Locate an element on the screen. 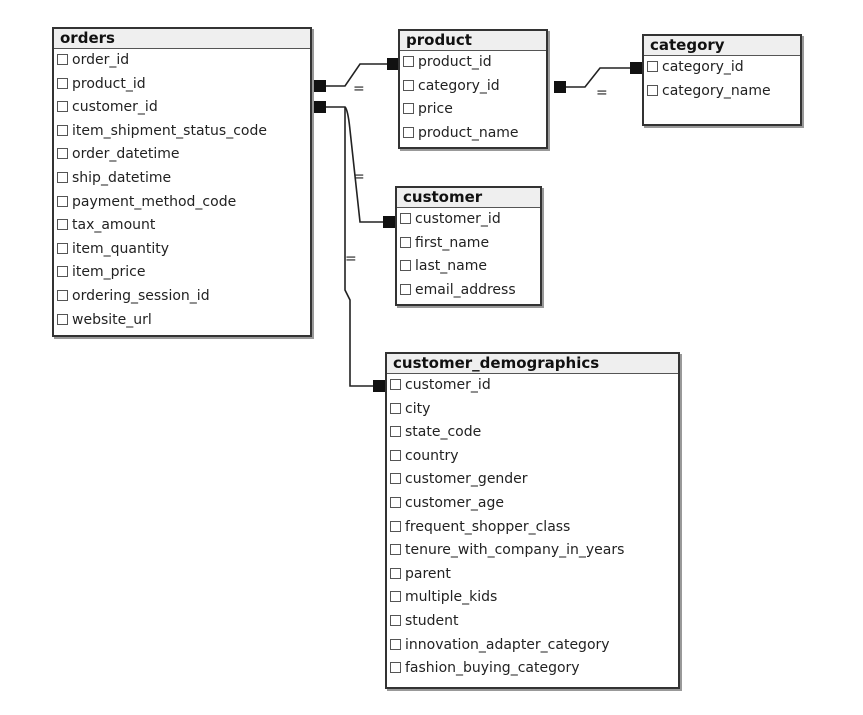 This screenshot has width=863, height=715. column-name: first_name is located at coordinates (452, 242).